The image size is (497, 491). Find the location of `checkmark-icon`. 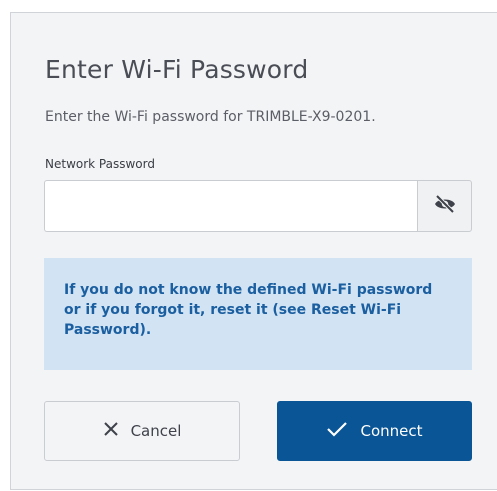

checkmark-icon is located at coordinates (343, 431).